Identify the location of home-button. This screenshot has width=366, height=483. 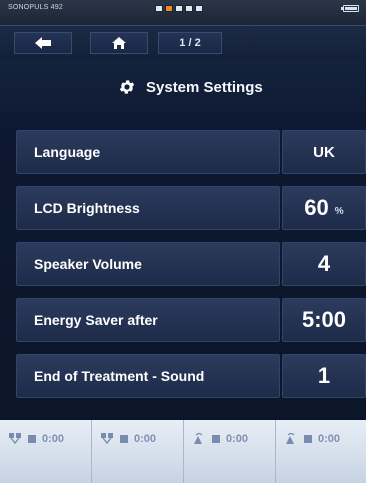
(119, 43).